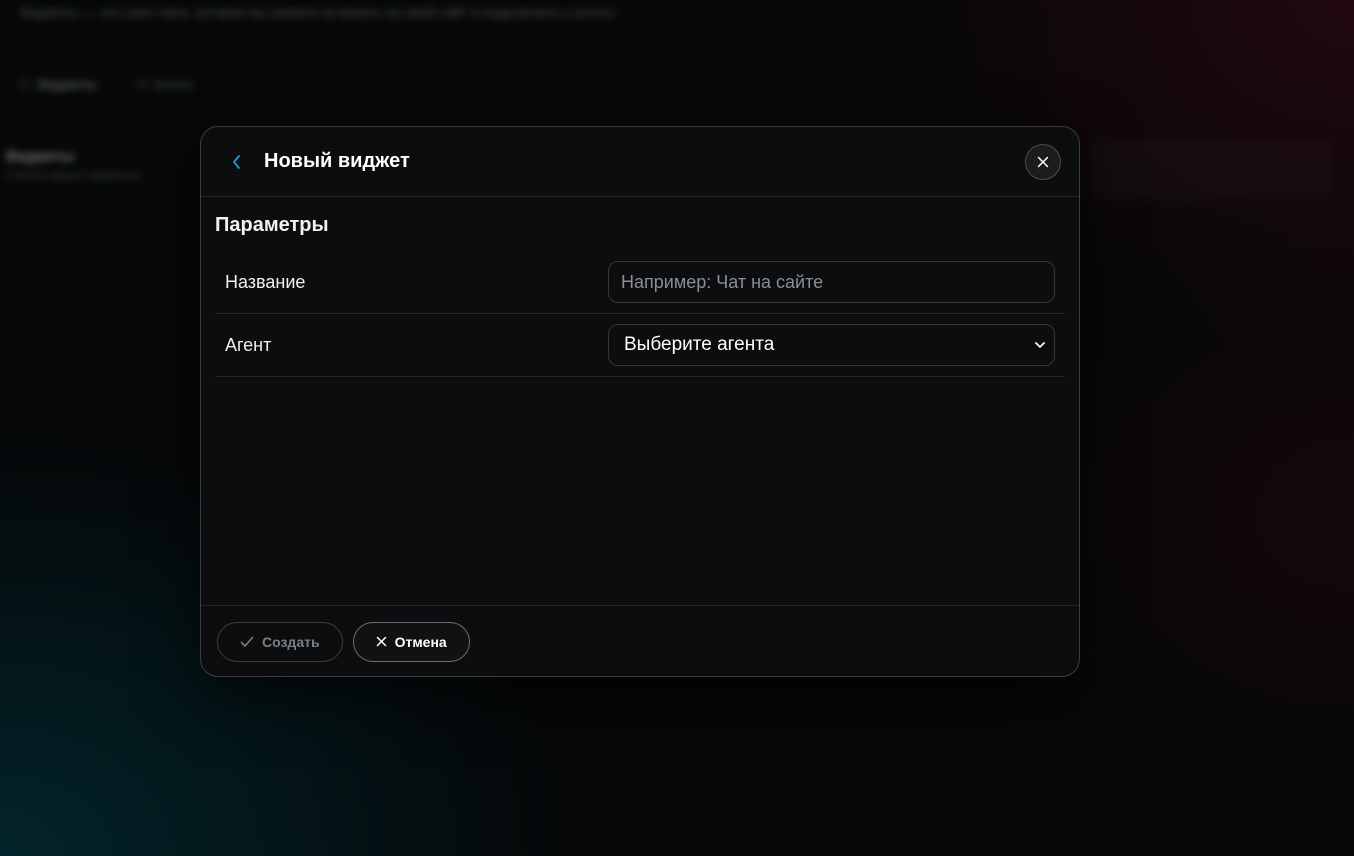 The width and height of the screenshot is (1354, 856). I want to click on check-icon, so click(247, 641).